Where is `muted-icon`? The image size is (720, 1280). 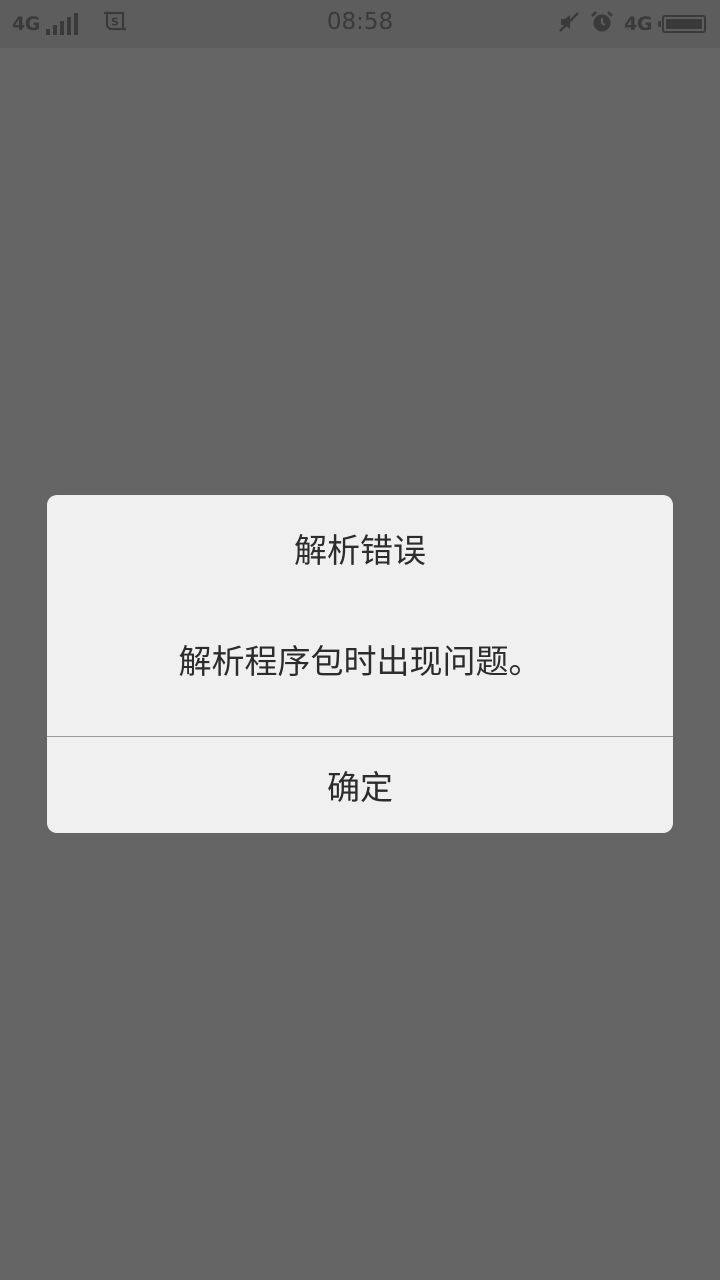
muted-icon is located at coordinates (569, 24).